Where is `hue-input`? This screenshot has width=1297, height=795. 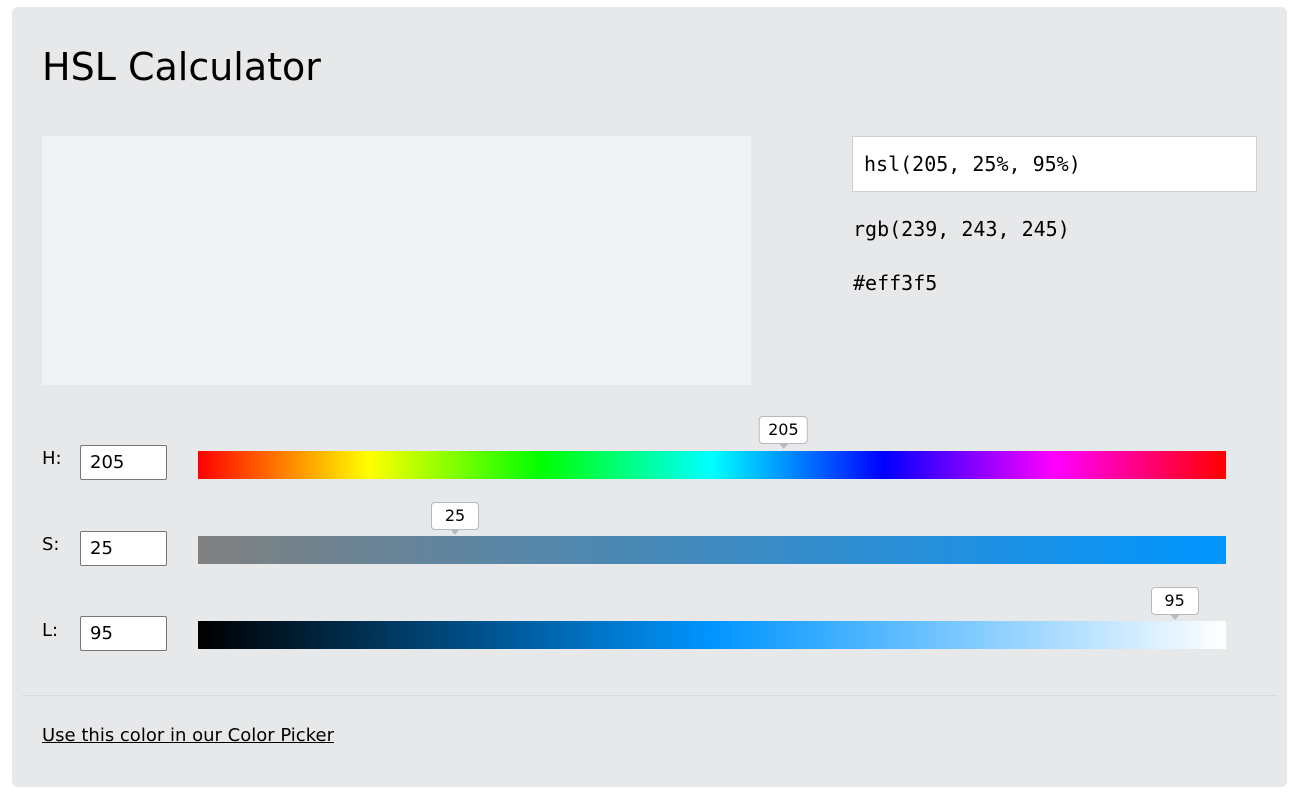 hue-input is located at coordinates (123, 462).